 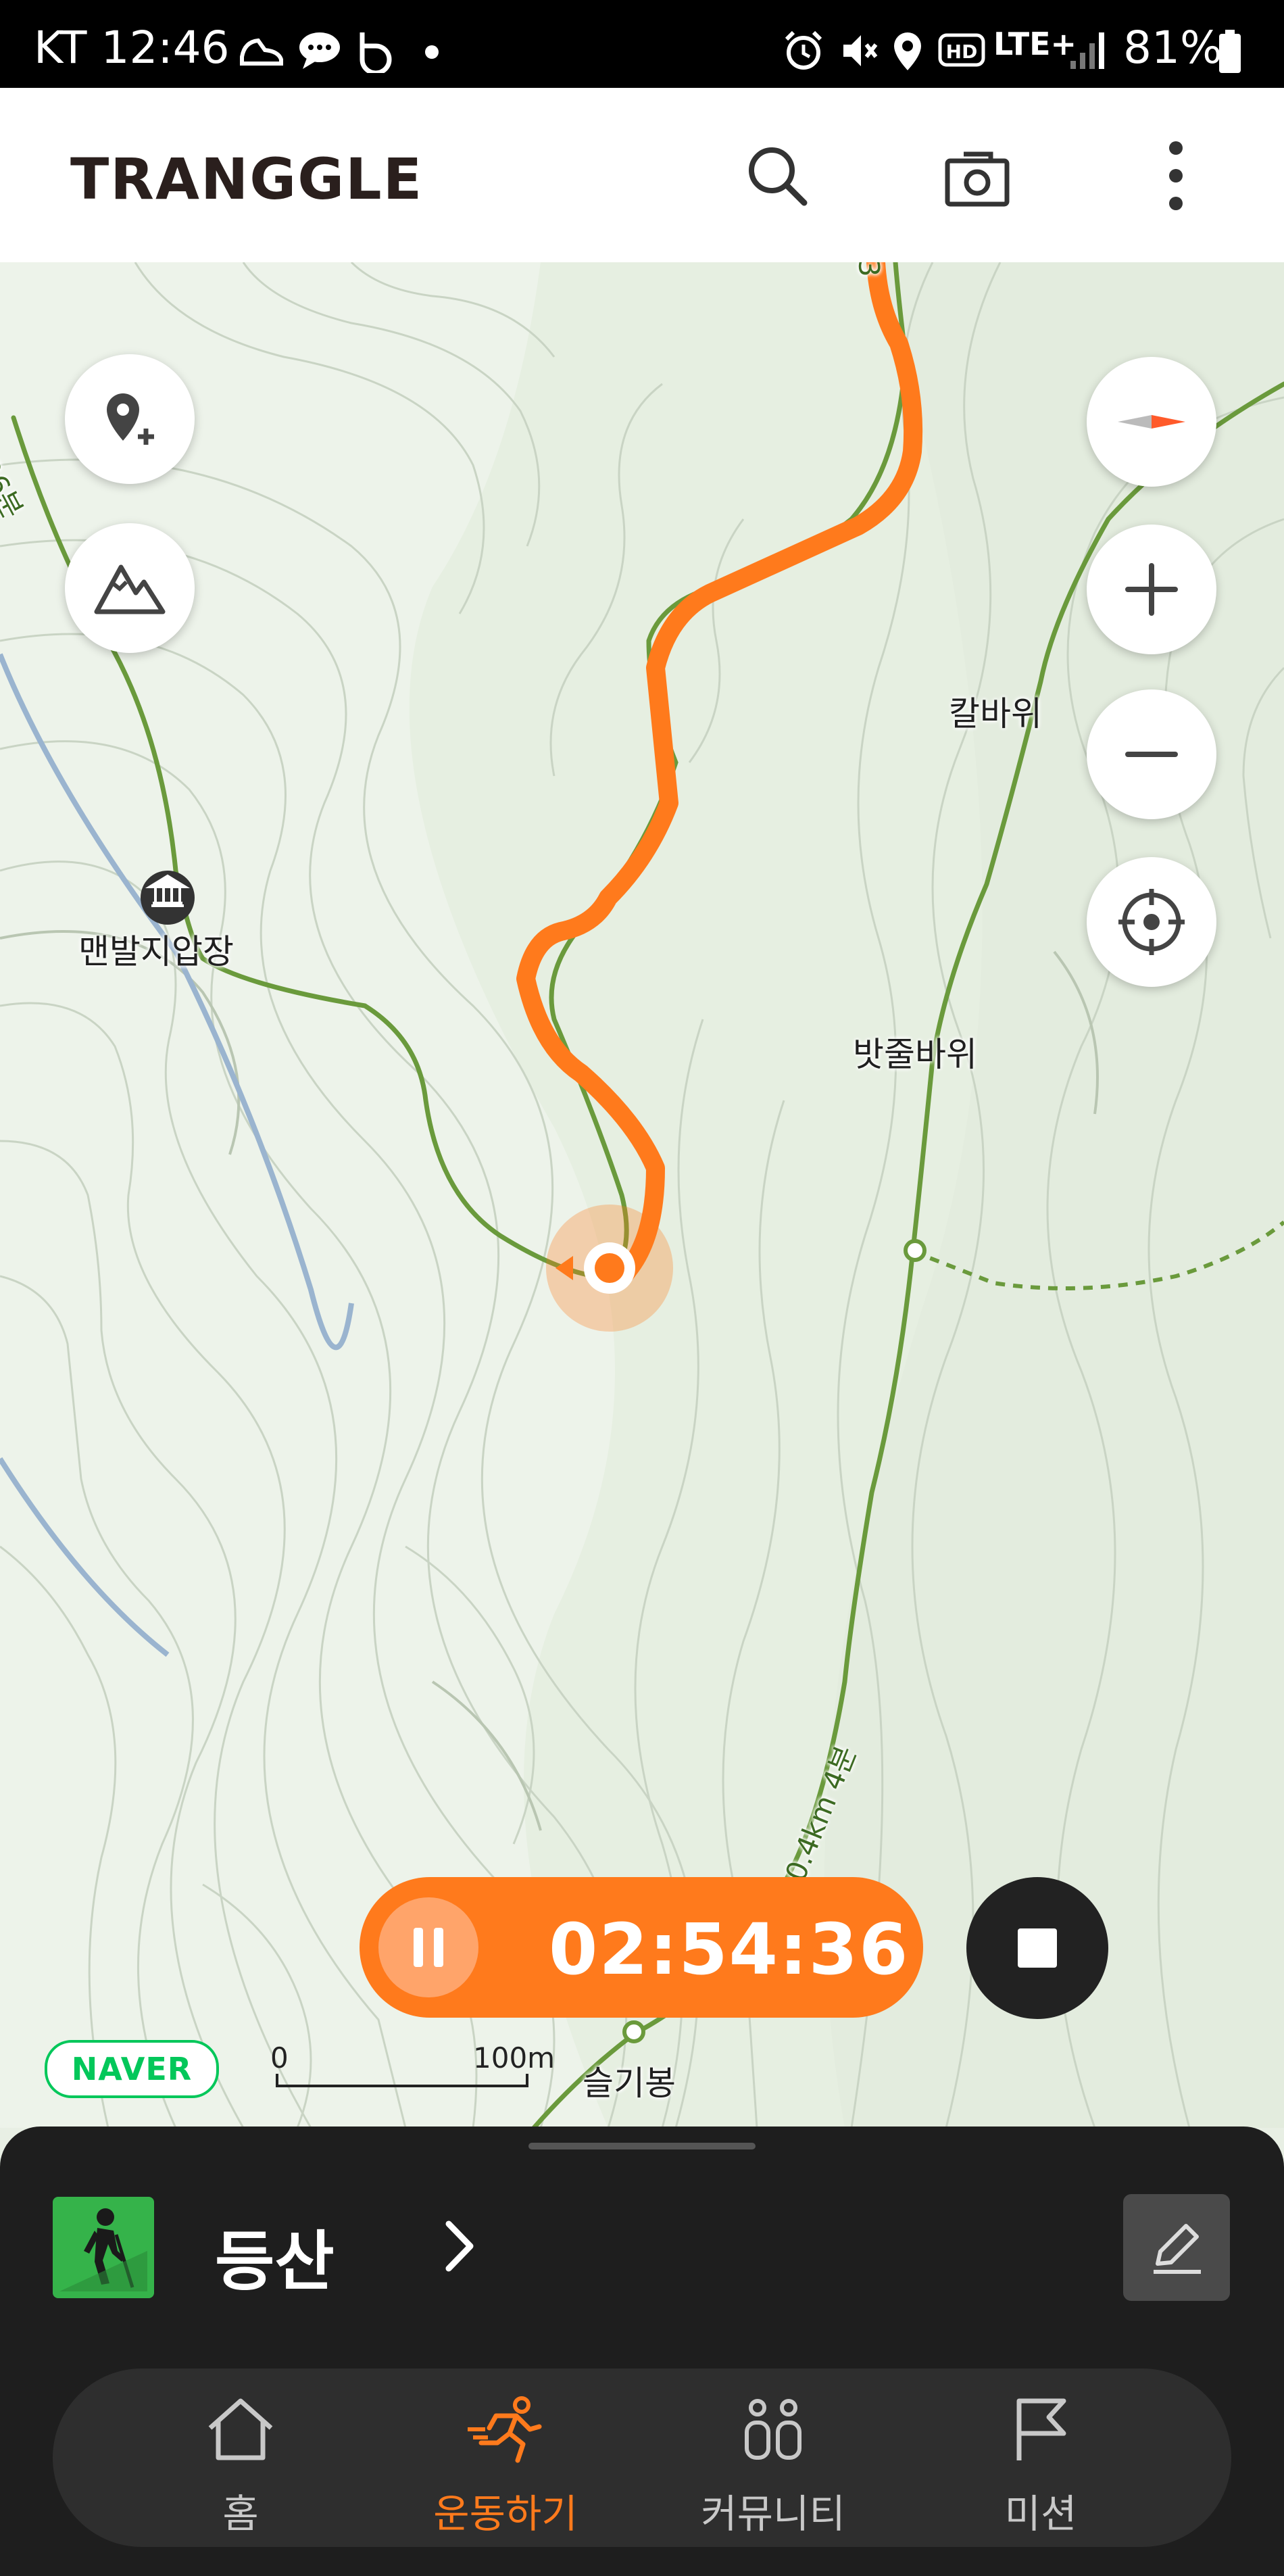 I want to click on nav-item-home: 홈, so click(x=240, y=2457).